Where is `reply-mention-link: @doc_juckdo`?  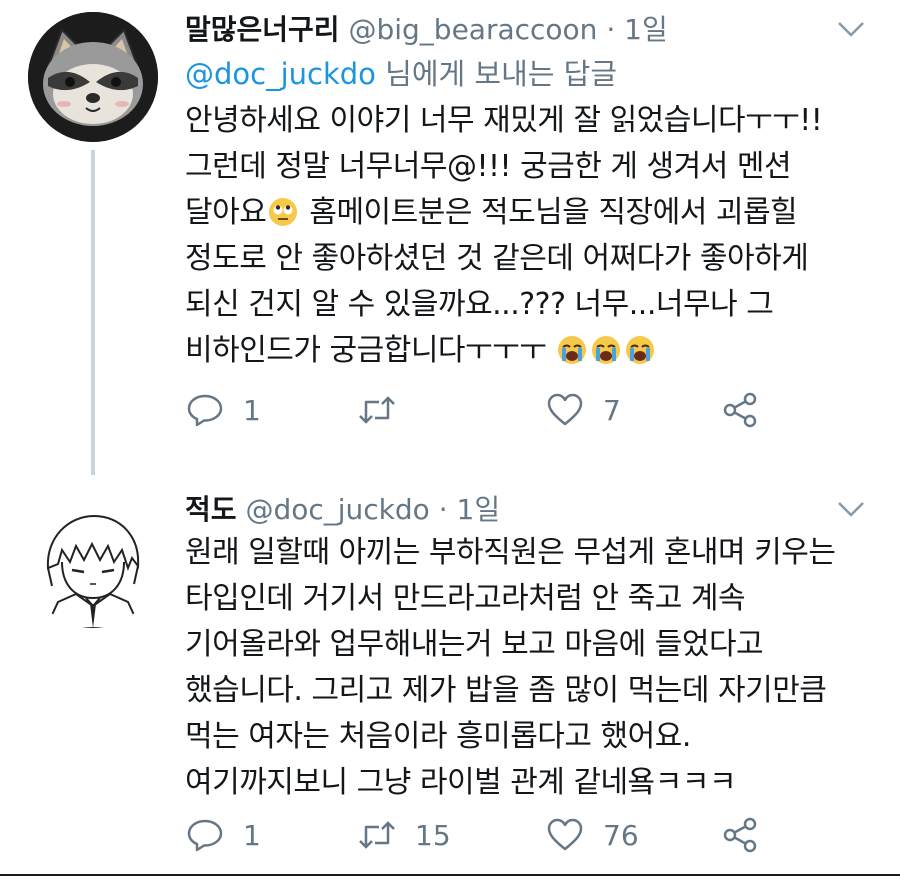
reply-mention-link: @doc_juckdo is located at coordinates (280, 74).